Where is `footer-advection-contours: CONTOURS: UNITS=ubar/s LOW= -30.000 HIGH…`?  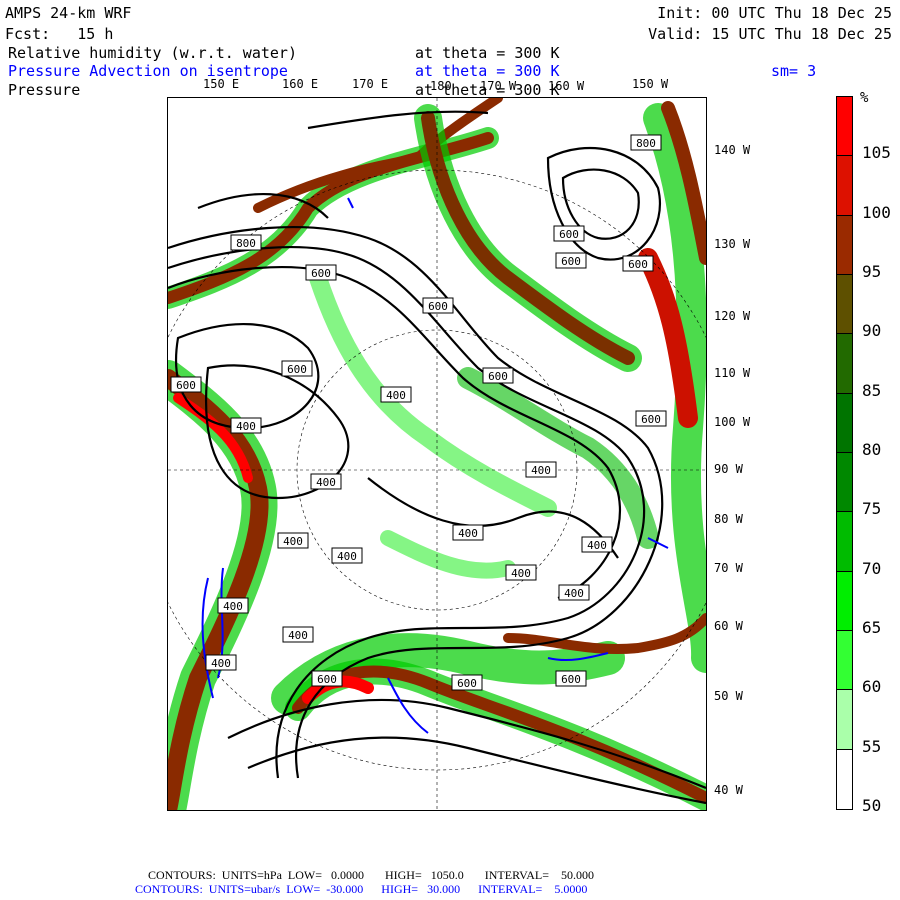 footer-advection-contours: CONTOURS: UNITS=ubar/s LOW= -30.000 HIGH… is located at coordinates (361, 889).